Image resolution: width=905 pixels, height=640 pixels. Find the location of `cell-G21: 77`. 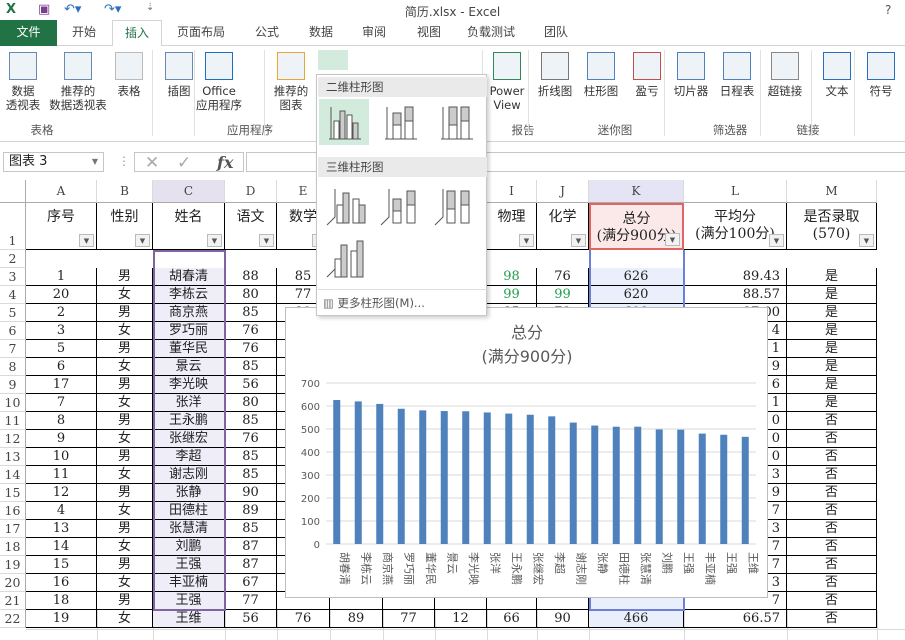

cell-G21: 77 is located at coordinates (409, 619).